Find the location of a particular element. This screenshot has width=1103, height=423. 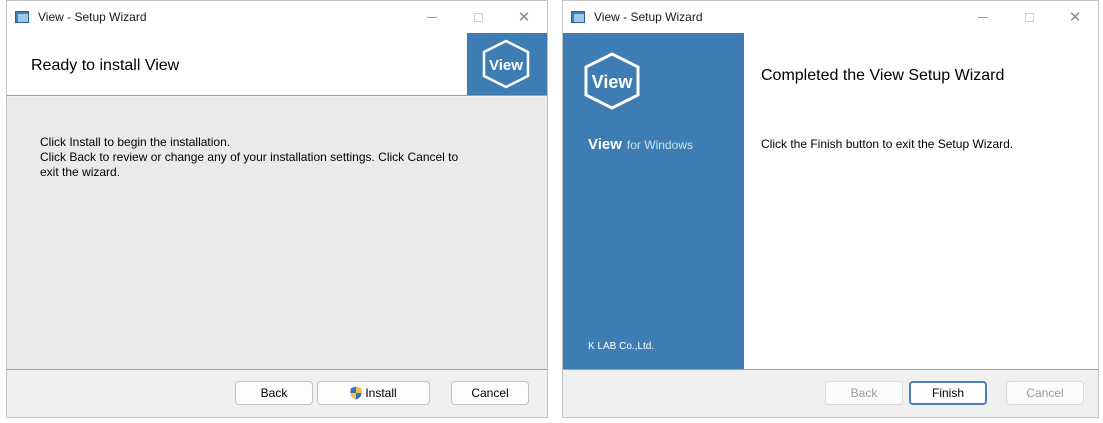

brand-sidebar: View View for Windows K LAB Co.,Ltd. is located at coordinates (653, 201).